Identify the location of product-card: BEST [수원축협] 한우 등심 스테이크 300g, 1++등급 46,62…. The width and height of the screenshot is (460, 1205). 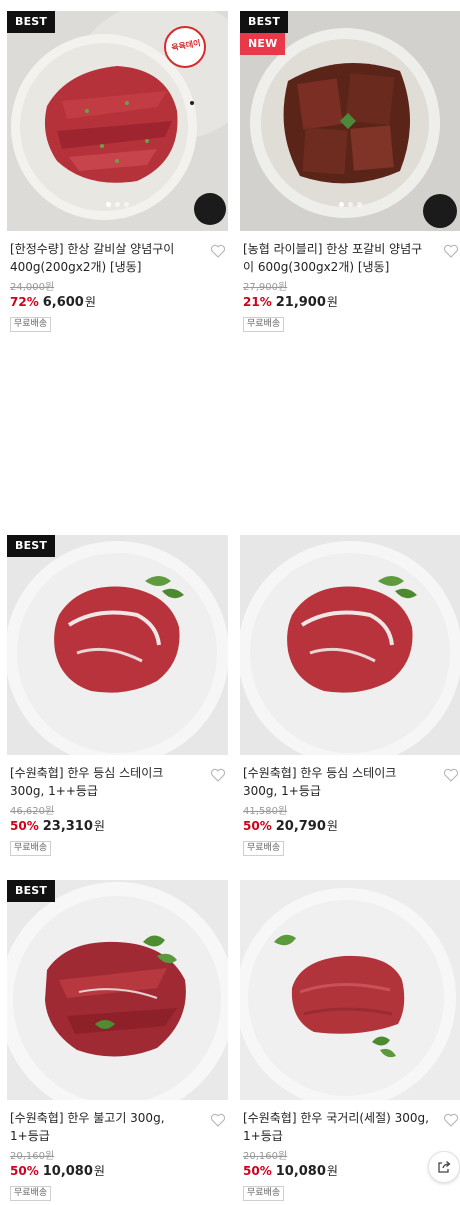
(117, 697).